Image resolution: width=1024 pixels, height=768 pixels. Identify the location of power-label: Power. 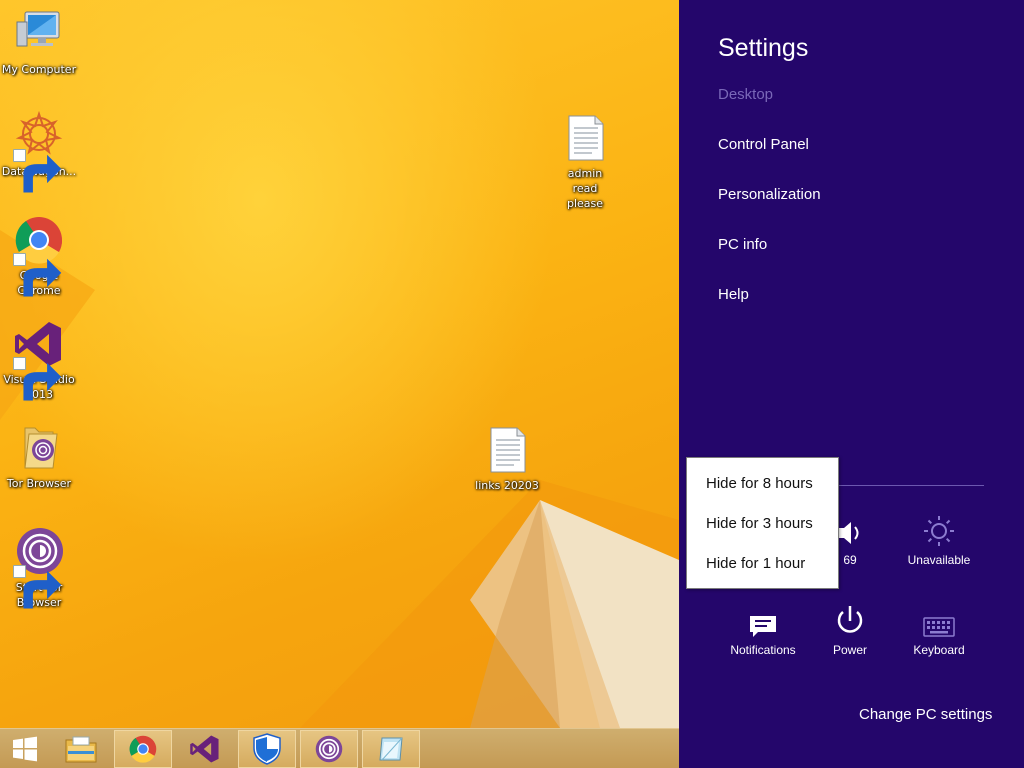
(849, 650).